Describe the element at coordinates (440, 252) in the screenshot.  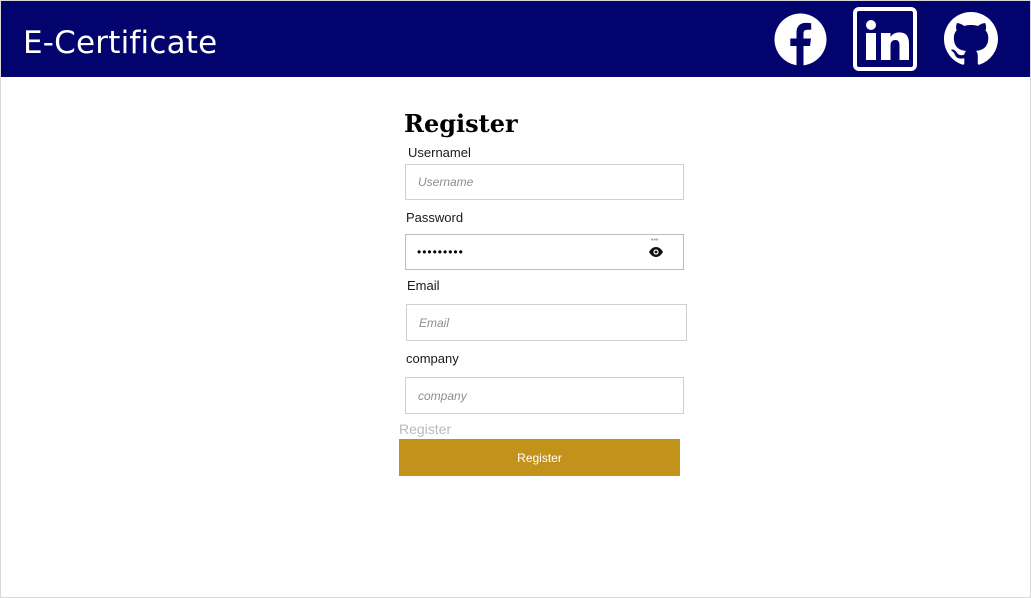
I see `password-value: •••••••••` at that location.